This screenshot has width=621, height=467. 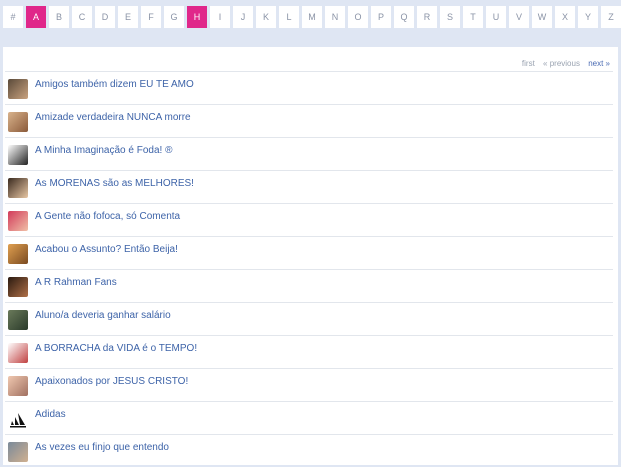 I want to click on adidas-logo-icon, so click(x=18, y=419).